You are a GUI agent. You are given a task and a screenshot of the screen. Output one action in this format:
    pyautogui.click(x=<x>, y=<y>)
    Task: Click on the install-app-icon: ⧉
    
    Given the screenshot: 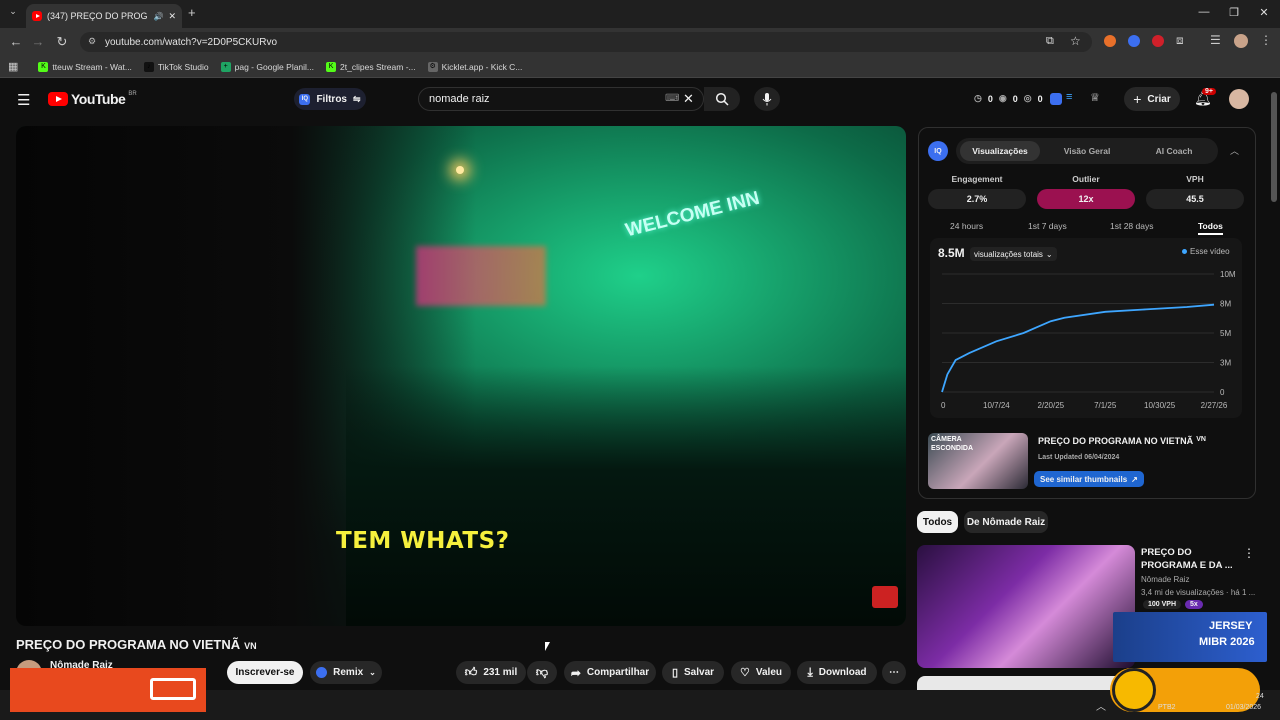 What is the action you would take?
    pyautogui.click(x=1050, y=41)
    